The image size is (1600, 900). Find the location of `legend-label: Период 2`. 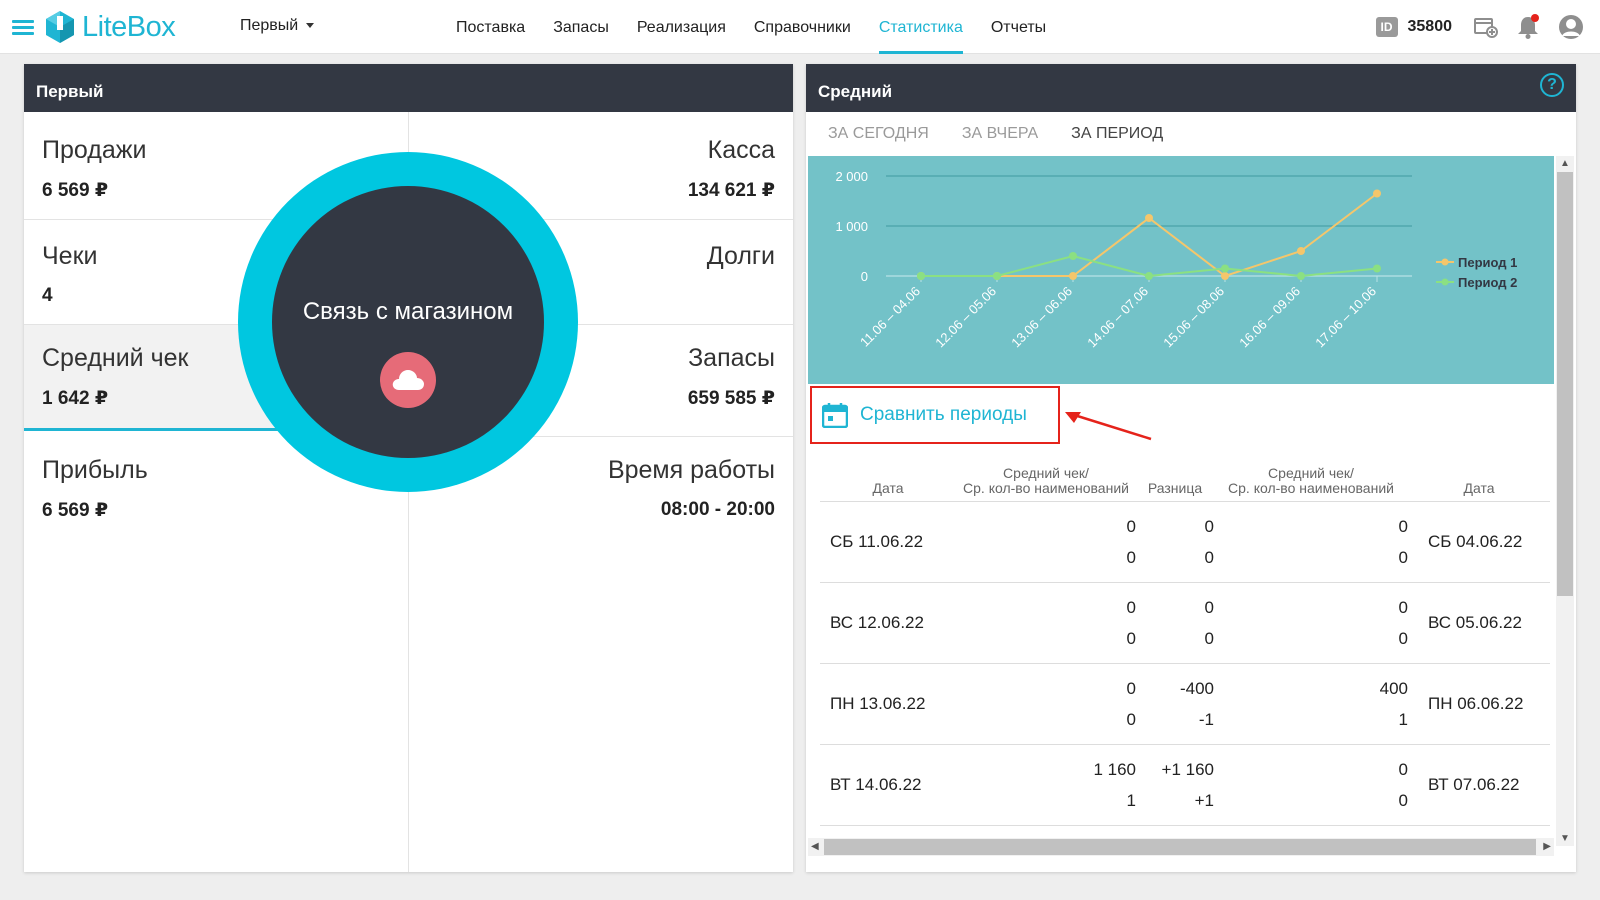

legend-label: Период 2 is located at coordinates (1487, 282).